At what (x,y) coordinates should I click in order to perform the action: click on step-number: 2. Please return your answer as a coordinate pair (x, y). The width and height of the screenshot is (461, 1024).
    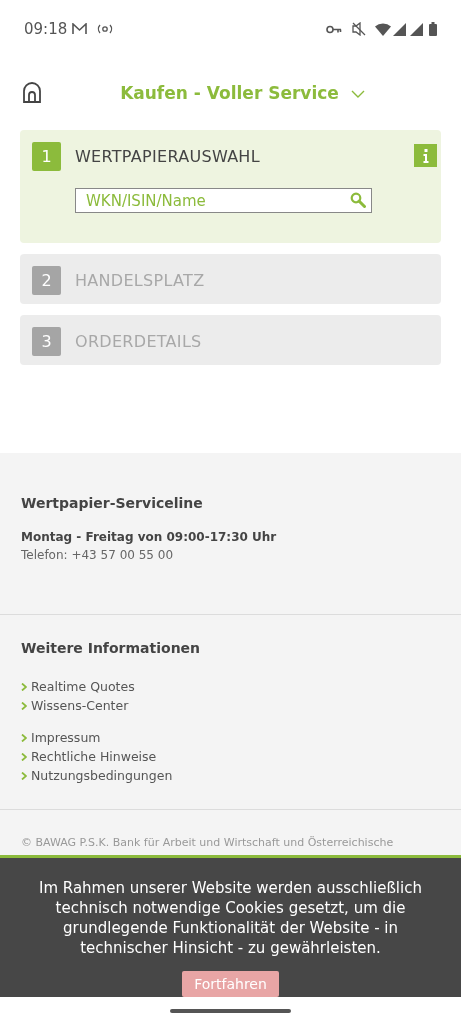
    Looking at the image, I should click on (46, 280).